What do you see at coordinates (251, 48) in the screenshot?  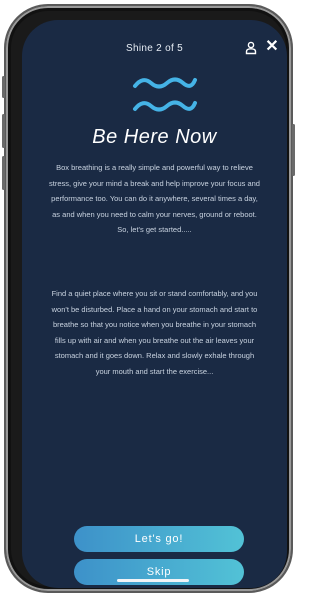 I see `person-icon` at bounding box center [251, 48].